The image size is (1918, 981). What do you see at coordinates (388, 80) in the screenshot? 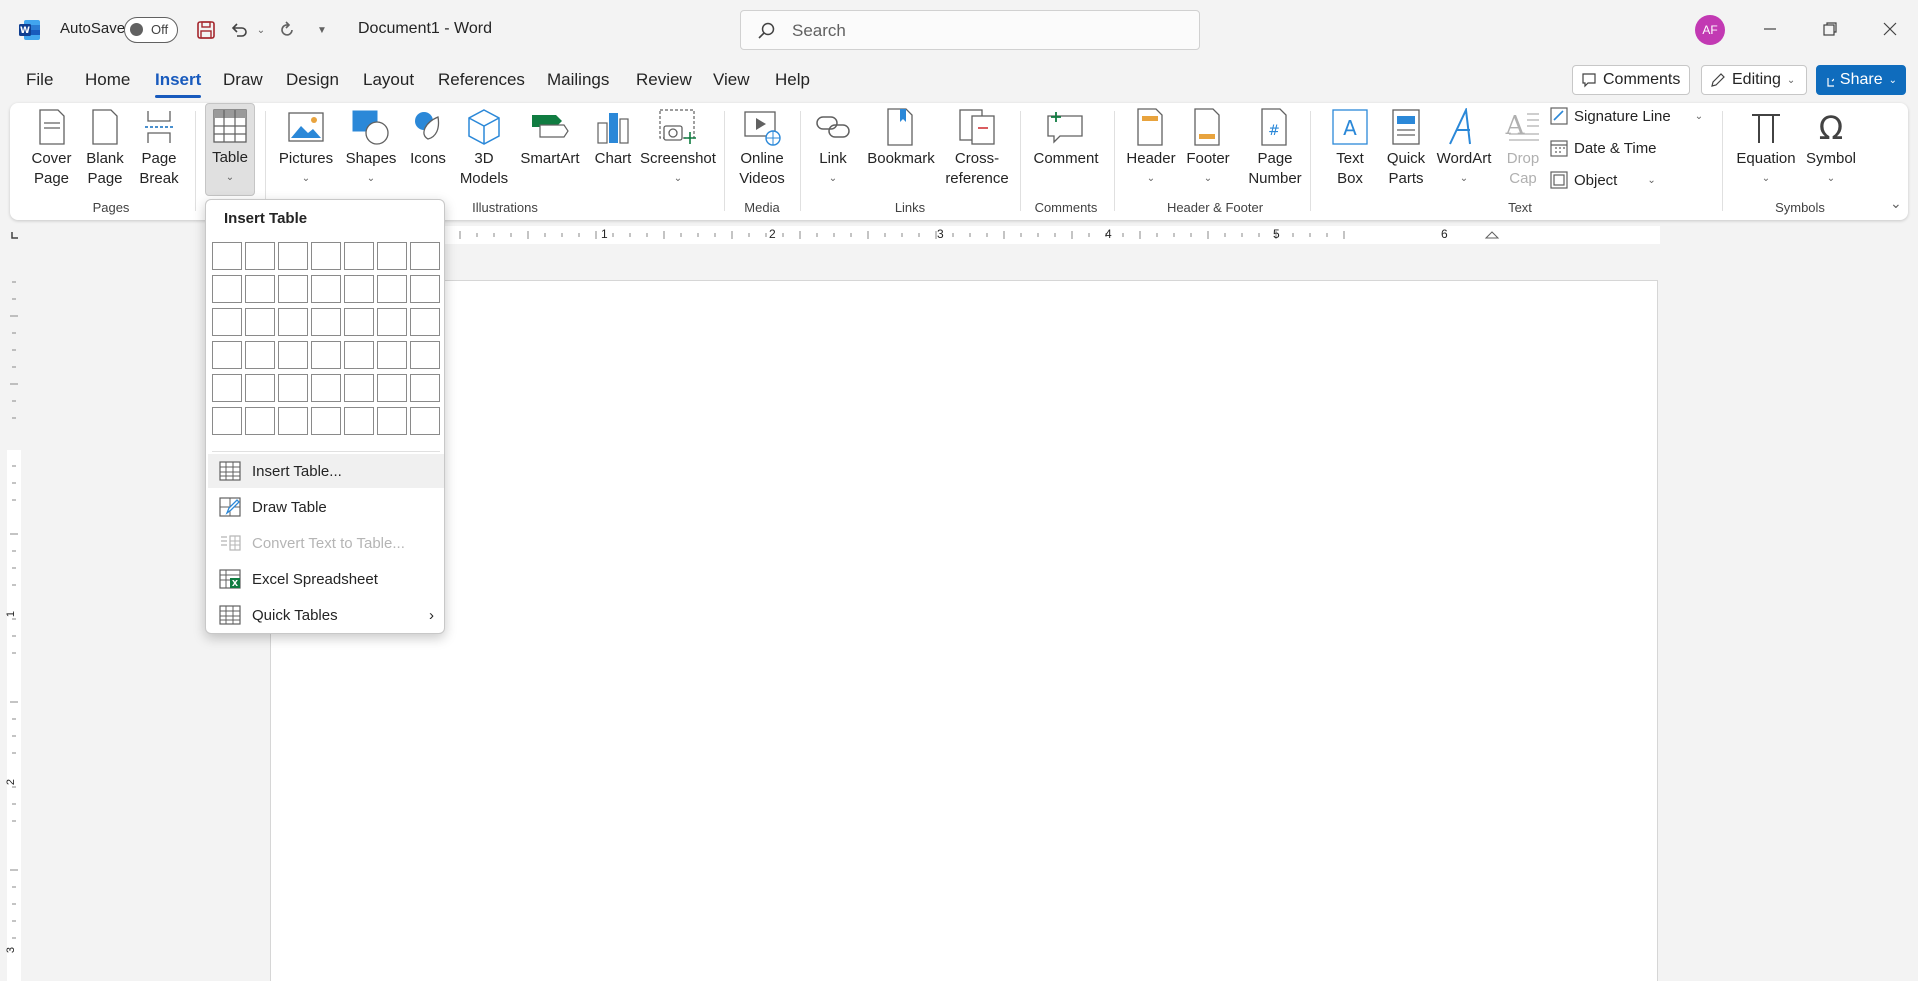
I see `tab-layout: Layout` at bounding box center [388, 80].